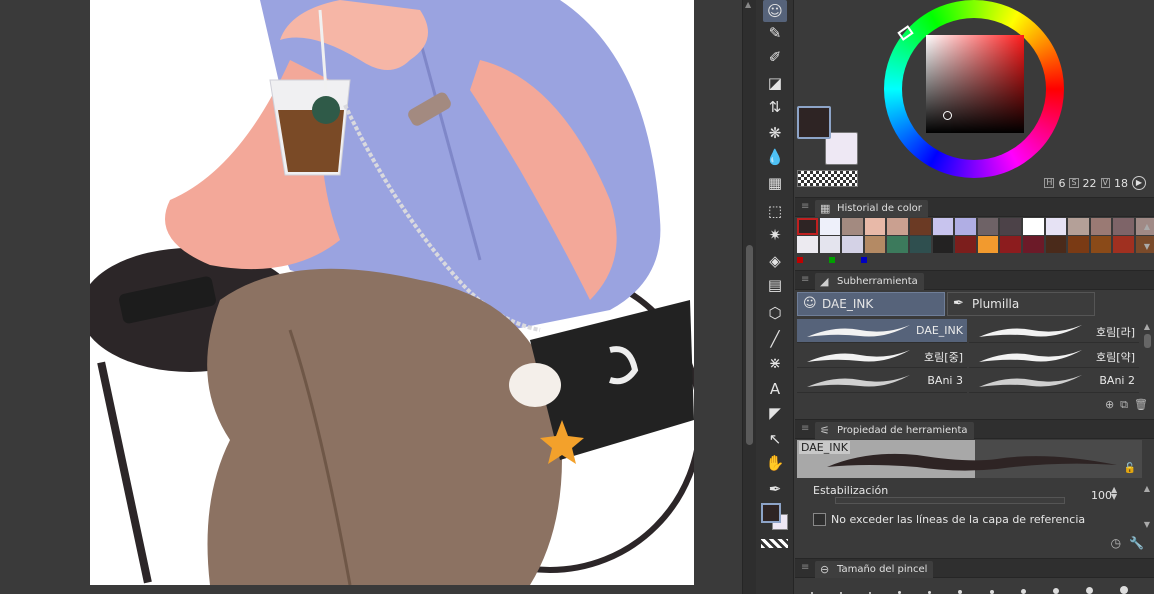 This screenshot has height=594, width=1154. What do you see at coordinates (1061, 183) in the screenshot?
I see `h-value: 6` at bounding box center [1061, 183].